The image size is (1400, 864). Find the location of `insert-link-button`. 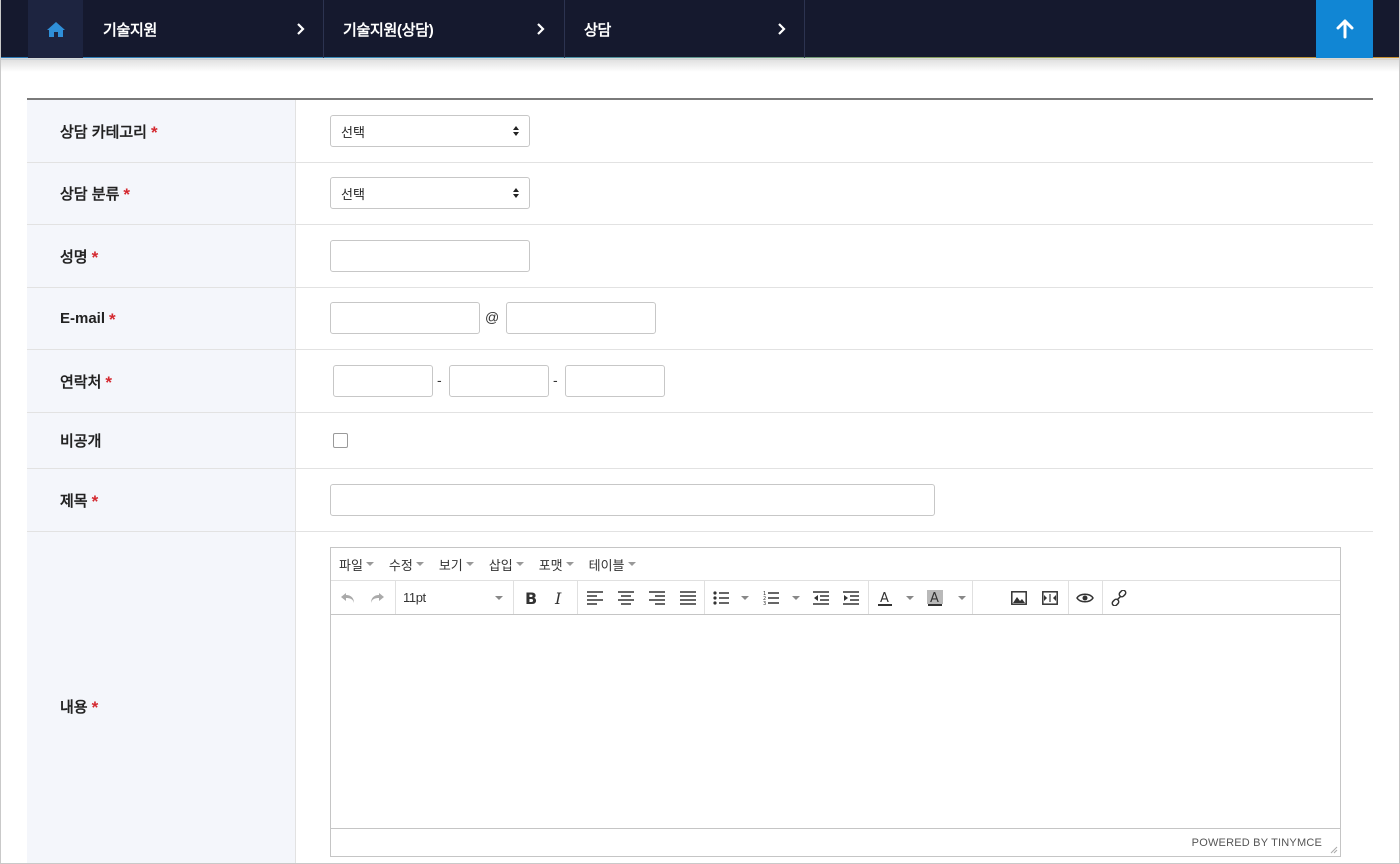

insert-link-button is located at coordinates (1119, 597).